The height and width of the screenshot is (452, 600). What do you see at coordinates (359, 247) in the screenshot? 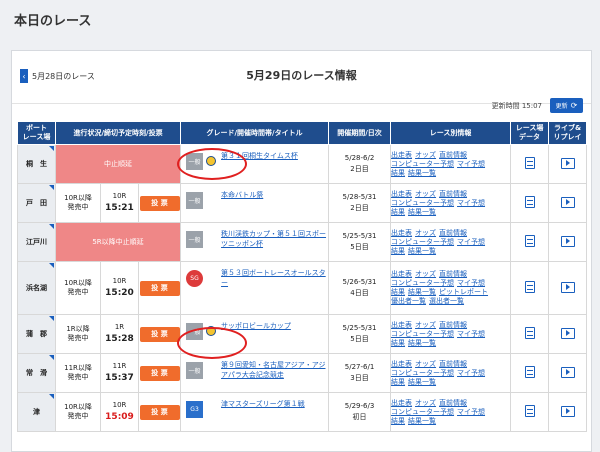
I see `day-number: 5日目` at bounding box center [359, 247].